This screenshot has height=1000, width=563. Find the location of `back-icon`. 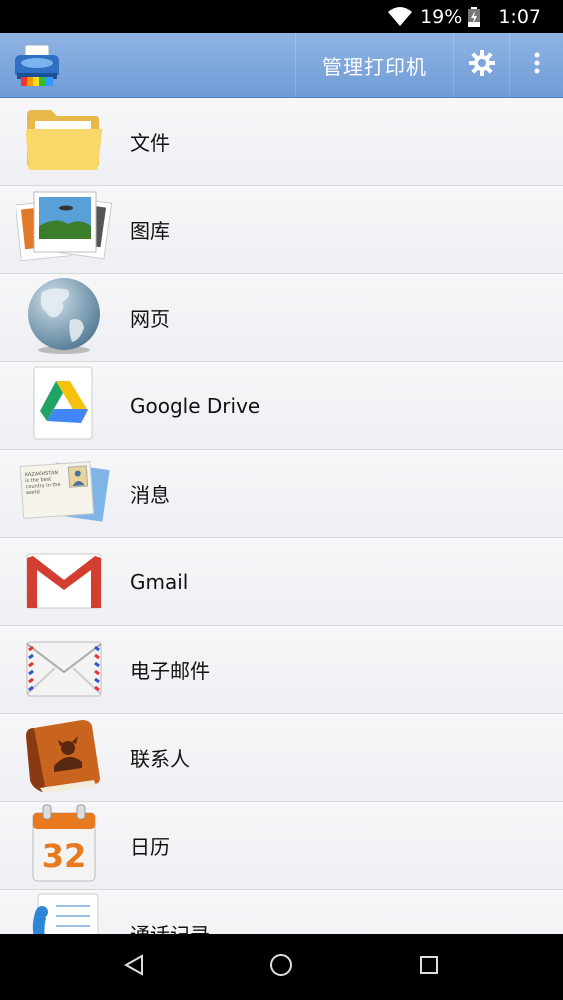

back-icon is located at coordinates (133, 967).